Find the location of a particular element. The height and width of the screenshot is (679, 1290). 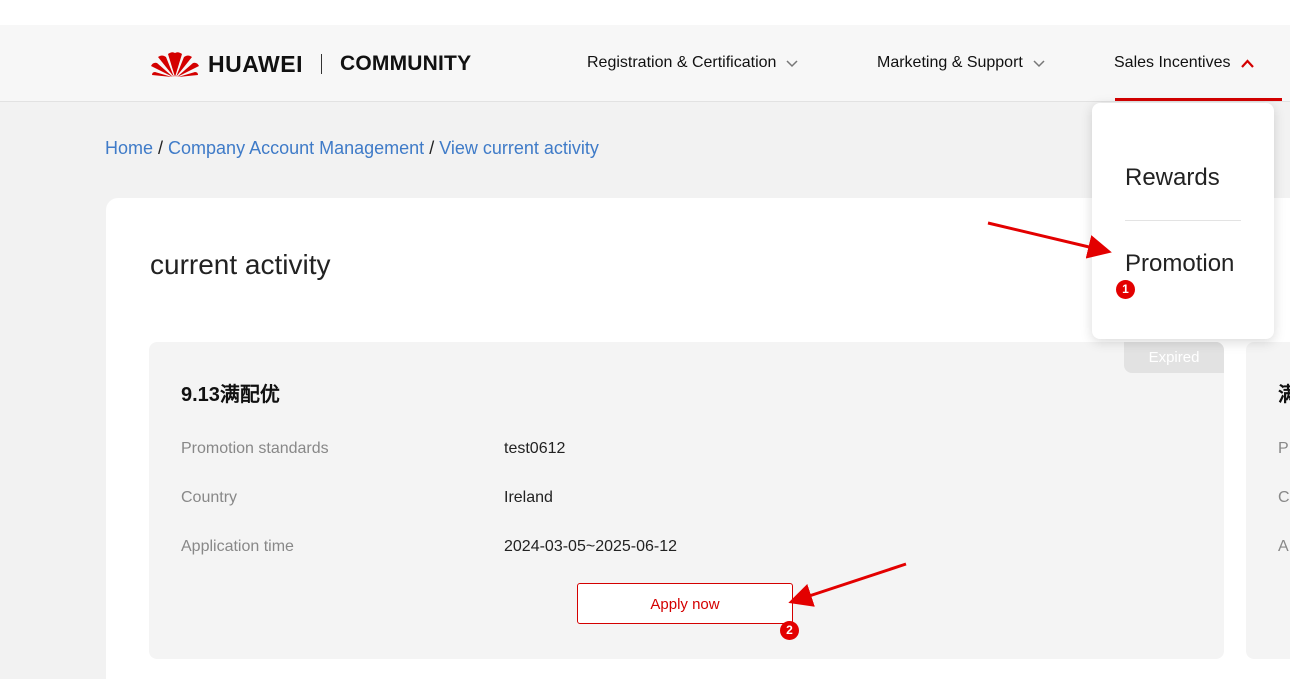

annotation-arrows is located at coordinates (950, 414).